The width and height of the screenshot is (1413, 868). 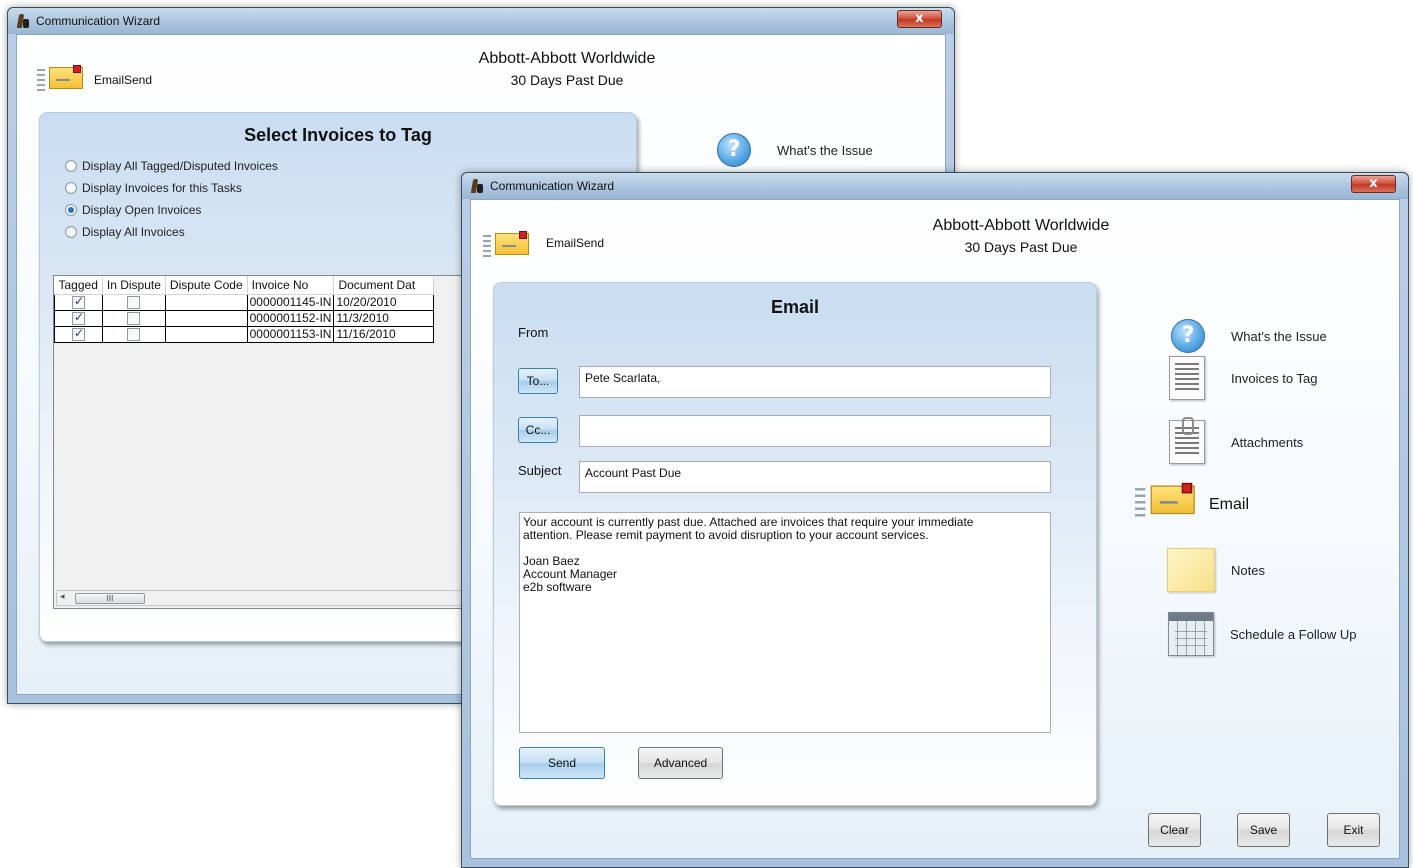 I want to click on document-date-cell: 10/20/2010, so click(x=384, y=302).